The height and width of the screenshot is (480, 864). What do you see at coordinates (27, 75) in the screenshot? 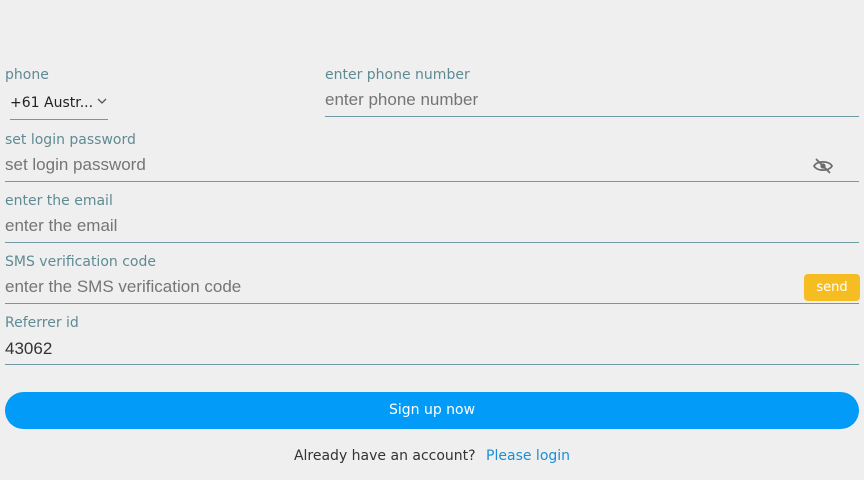
I see `phone-label: phone` at bounding box center [27, 75].